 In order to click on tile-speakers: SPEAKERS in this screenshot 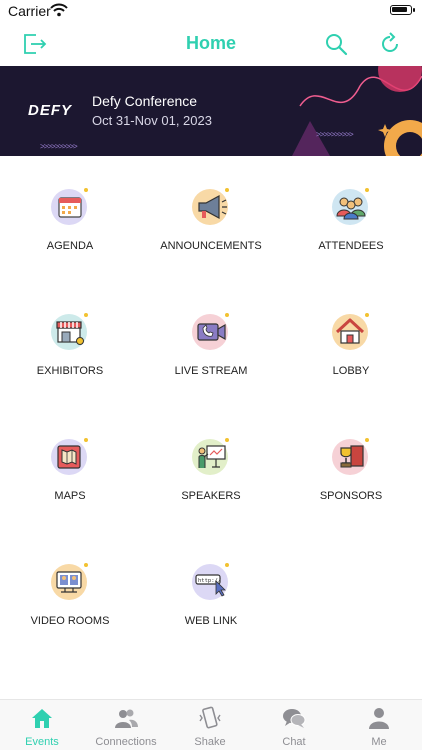, I will do `click(211, 468)`.